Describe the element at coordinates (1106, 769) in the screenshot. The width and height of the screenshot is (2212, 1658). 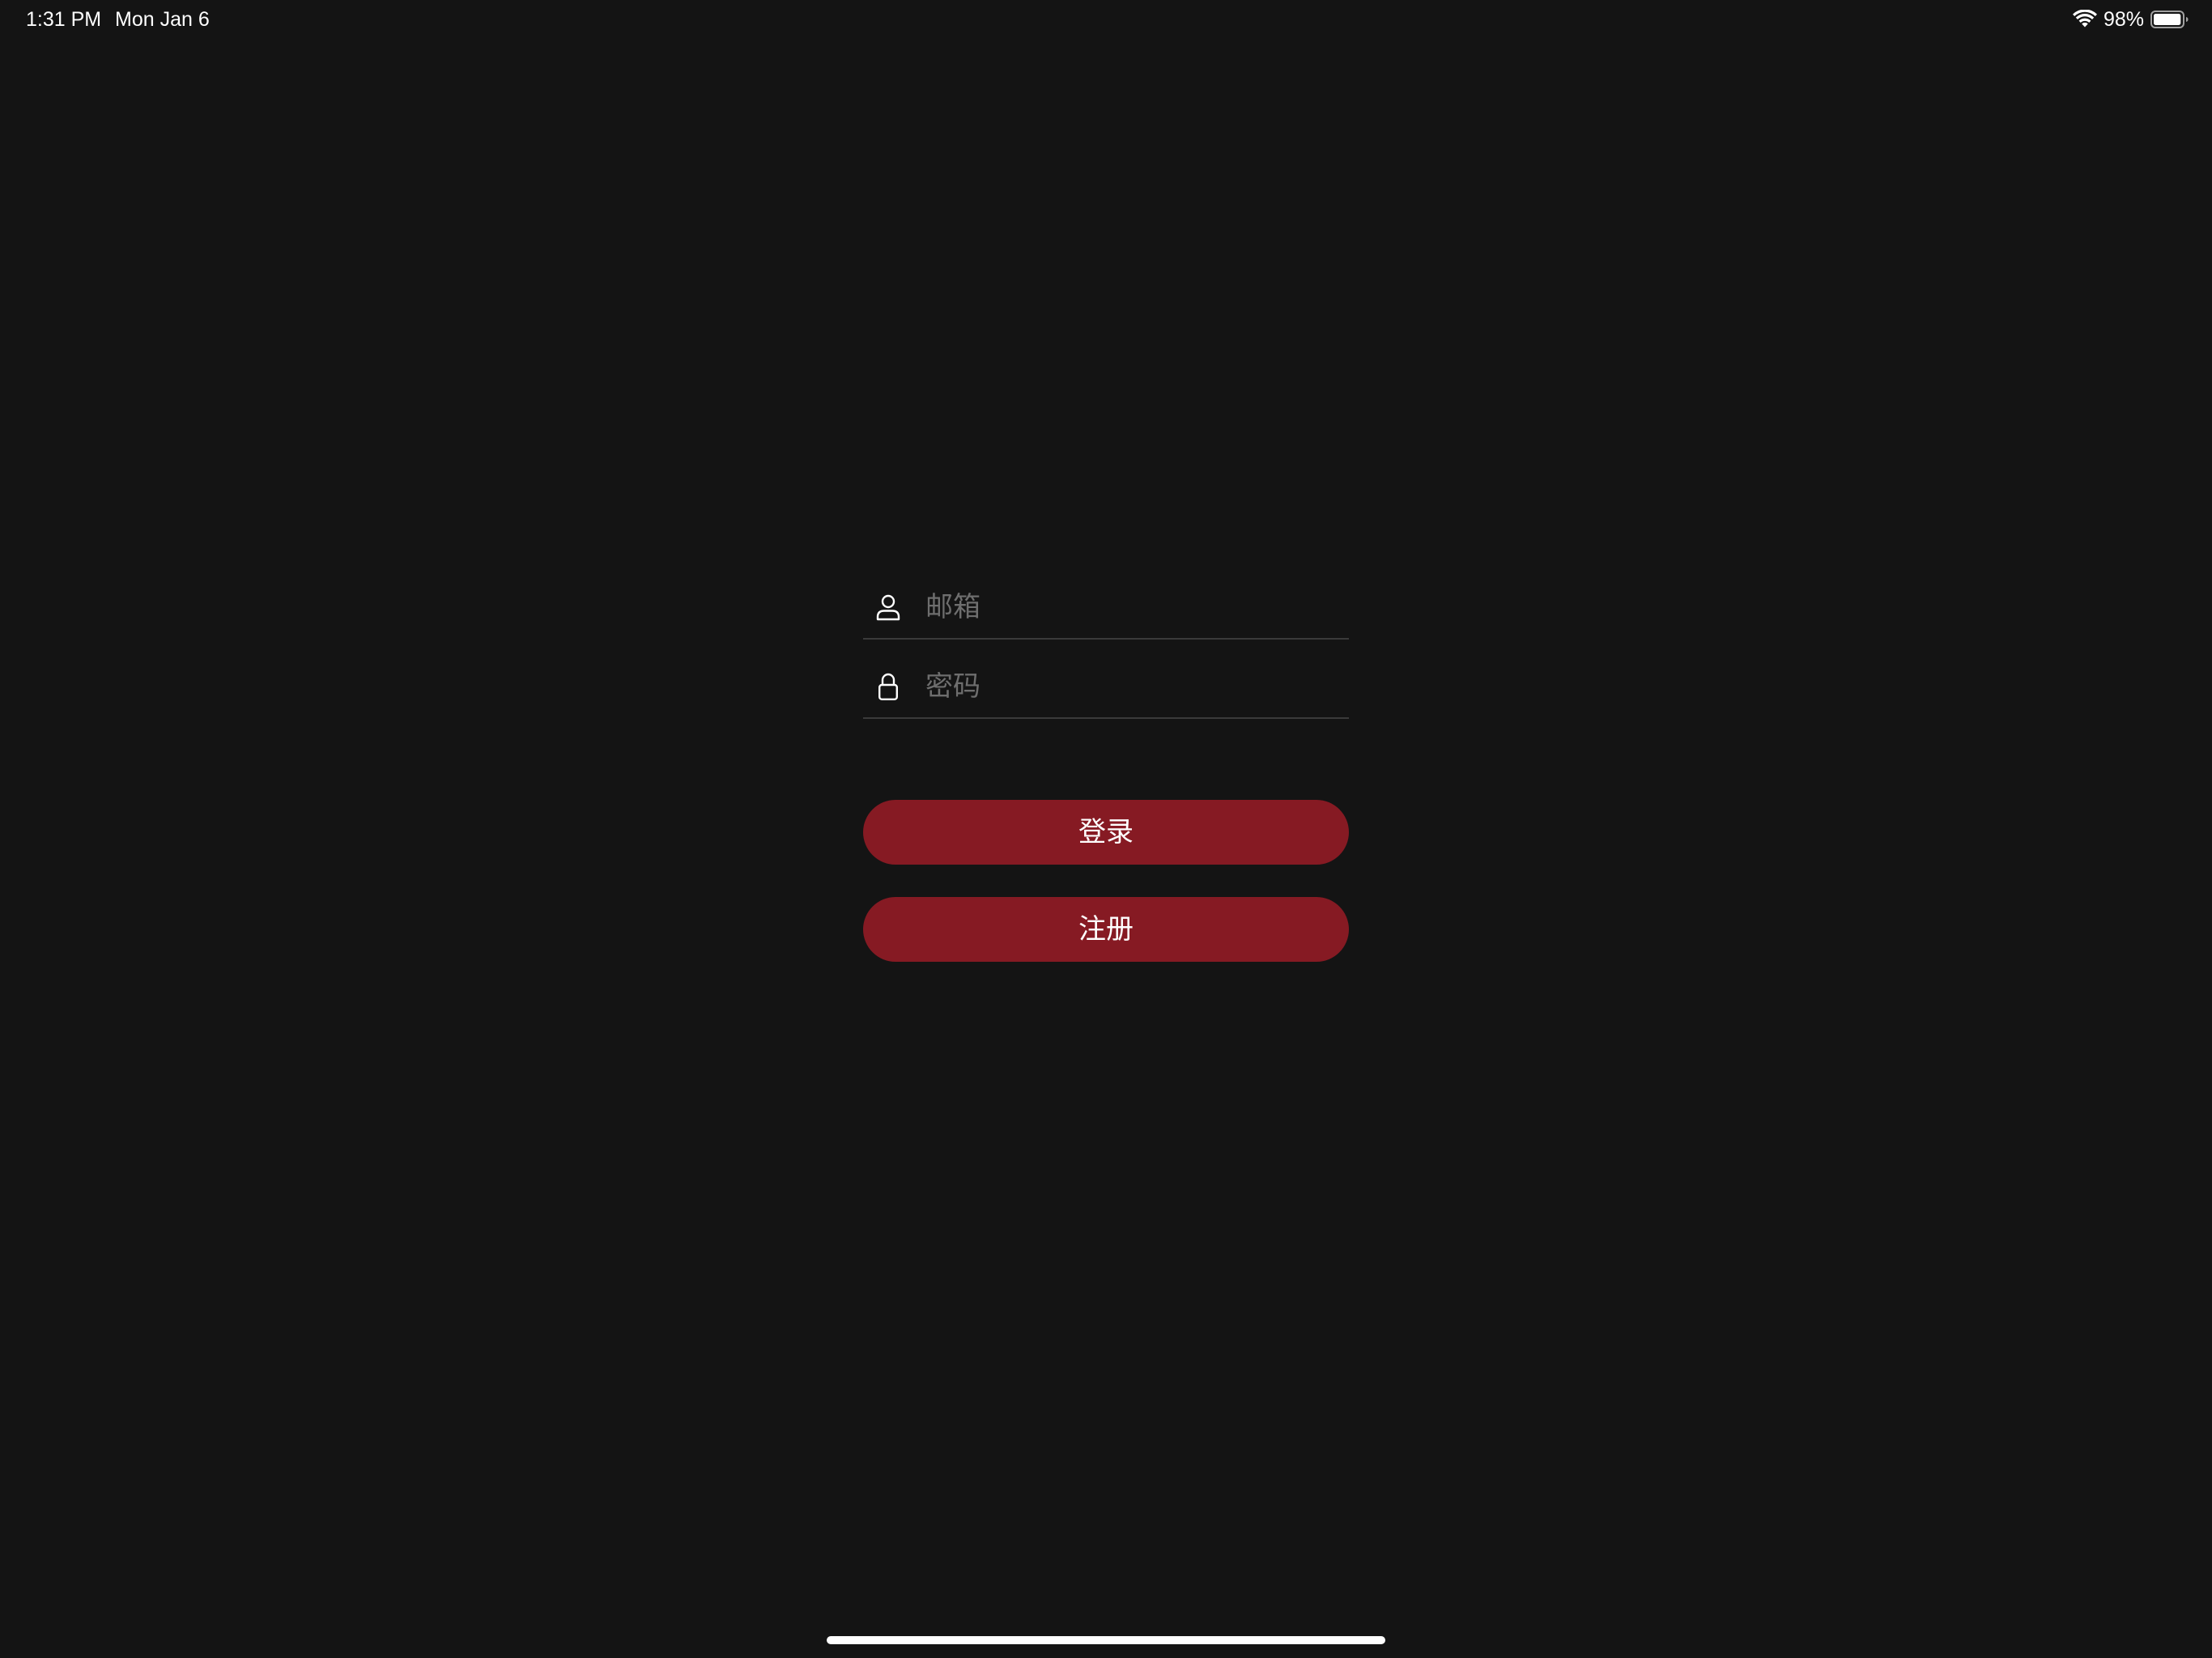
I see `login-form: 登录 注册` at that location.